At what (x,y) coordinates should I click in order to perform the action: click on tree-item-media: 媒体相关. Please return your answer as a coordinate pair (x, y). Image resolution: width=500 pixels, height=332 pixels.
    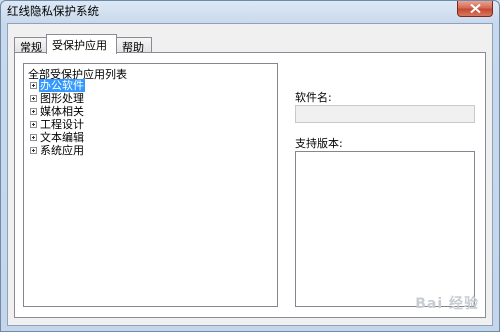
    Looking at the image, I should click on (57, 111).